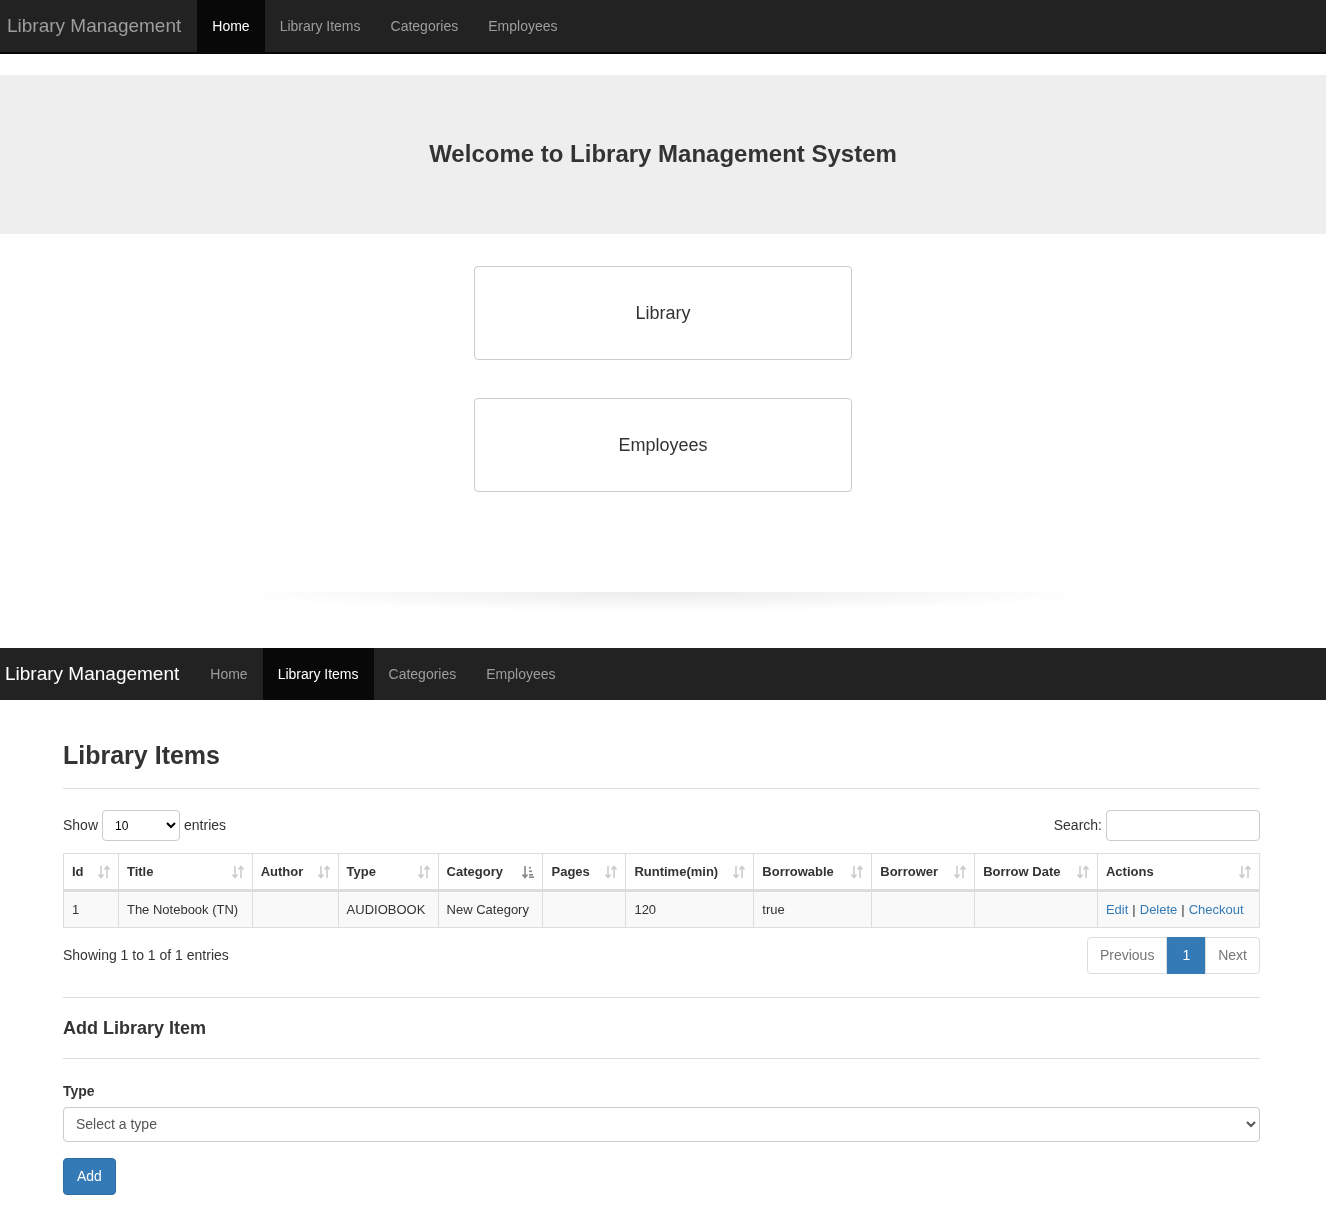 This screenshot has height=1220, width=1326. What do you see at coordinates (140, 871) in the screenshot?
I see `column-header: Title` at bounding box center [140, 871].